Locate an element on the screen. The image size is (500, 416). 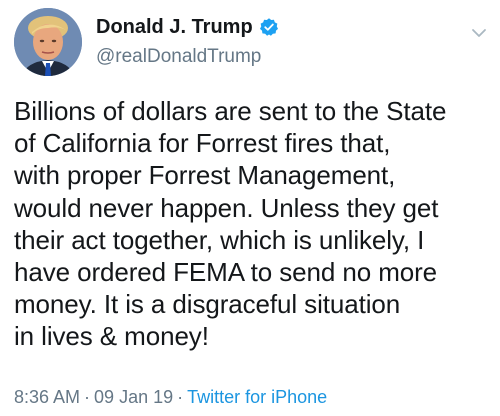
chevron-down-icon is located at coordinates (479, 33).